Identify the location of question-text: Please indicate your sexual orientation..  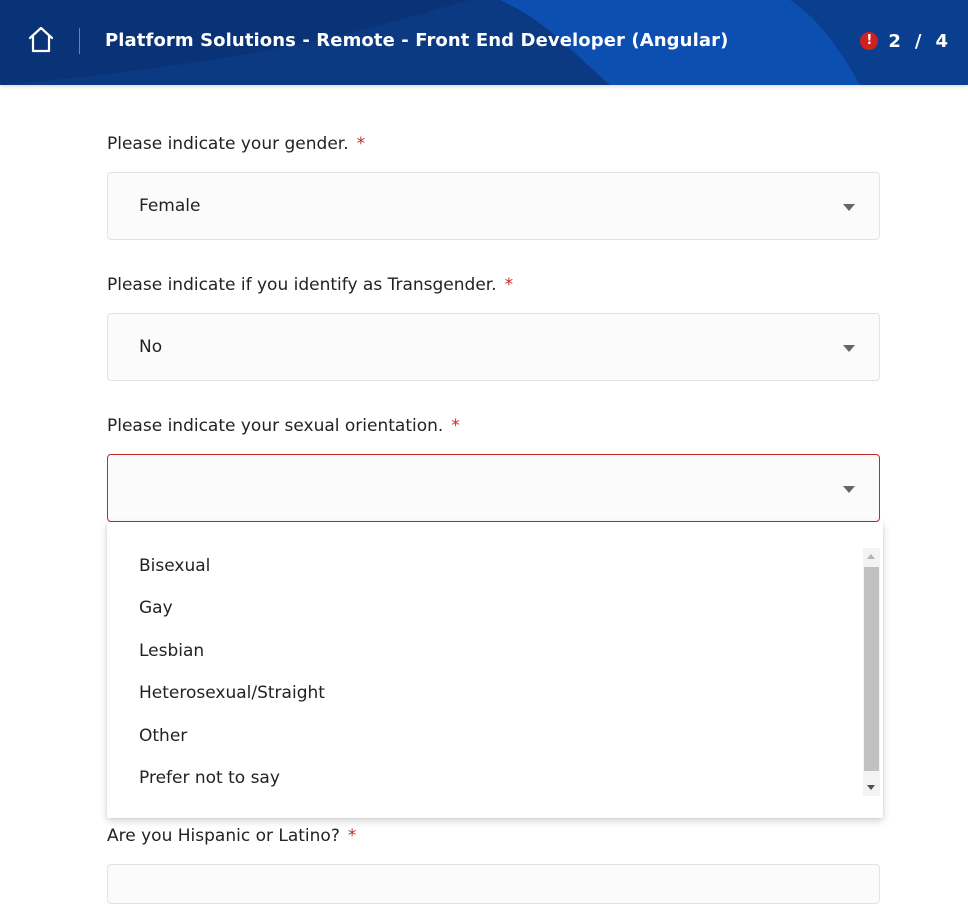
(275, 426).